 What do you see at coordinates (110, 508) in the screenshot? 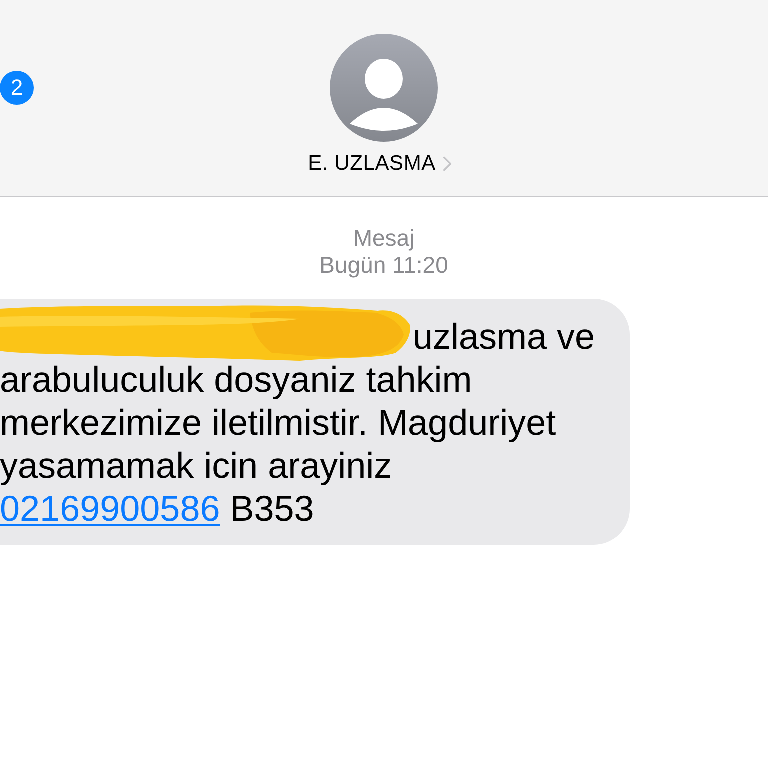
I see `phone-number-link: 02169900586` at bounding box center [110, 508].